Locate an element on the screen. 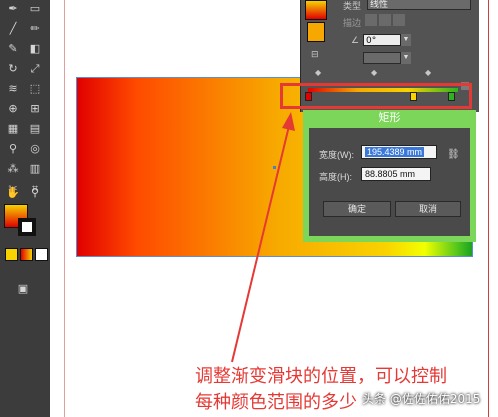  annotation-arrow is located at coordinates (263, 237).